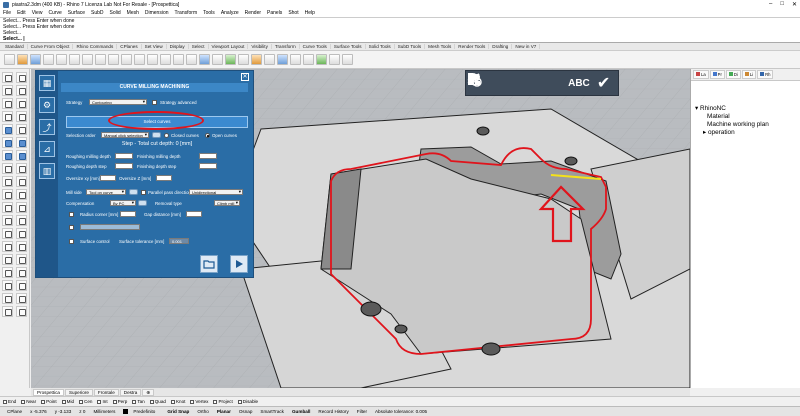  Describe the element at coordinates (21, 155) in the screenshot. I see `sphere-tool-icon` at that location.